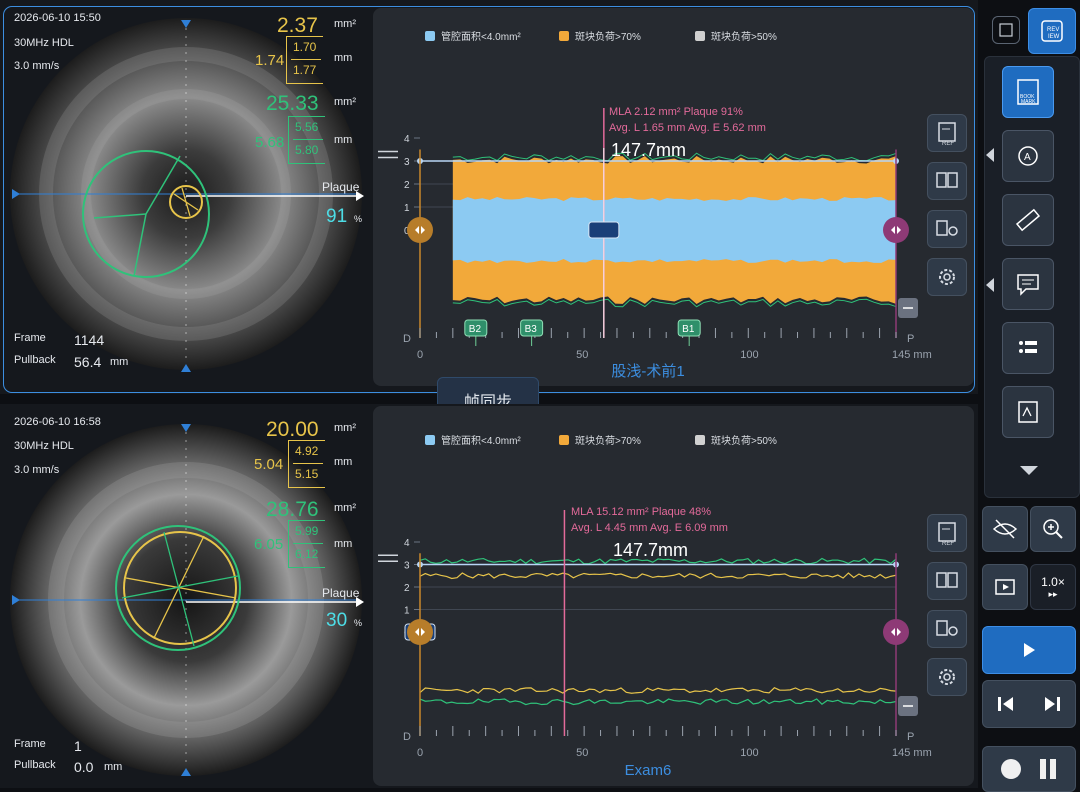 This screenshot has height=792, width=1080. I want to click on comment-button, so click(1028, 284).